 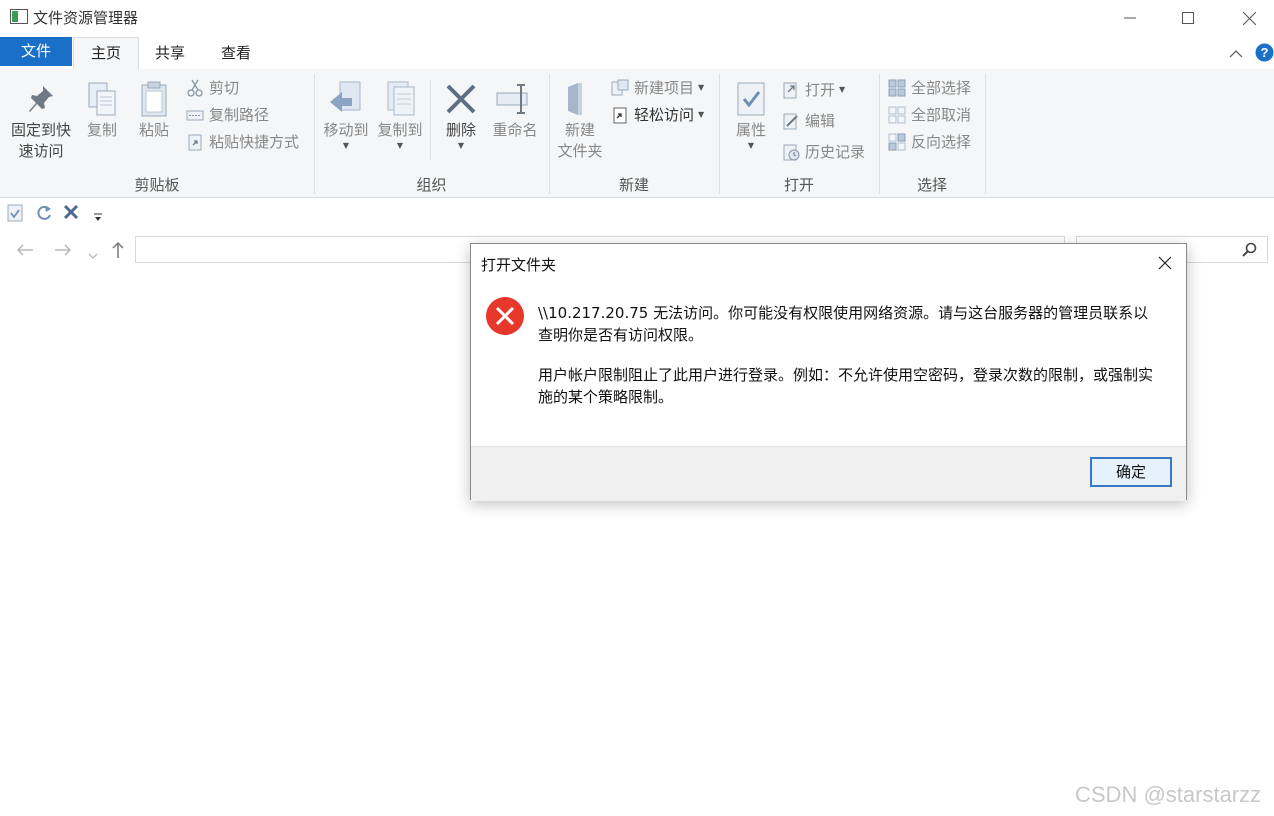 I want to click on redo-icon, so click(x=44, y=212).